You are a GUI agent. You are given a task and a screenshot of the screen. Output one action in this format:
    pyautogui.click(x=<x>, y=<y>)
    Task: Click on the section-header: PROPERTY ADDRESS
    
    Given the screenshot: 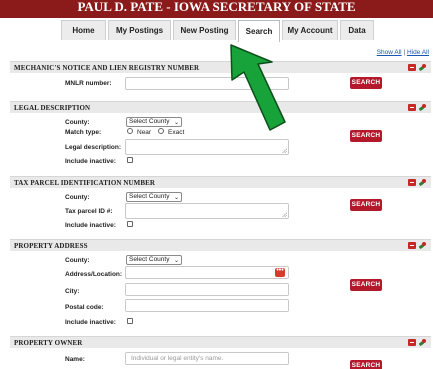 What is the action you would take?
    pyautogui.click(x=220, y=245)
    